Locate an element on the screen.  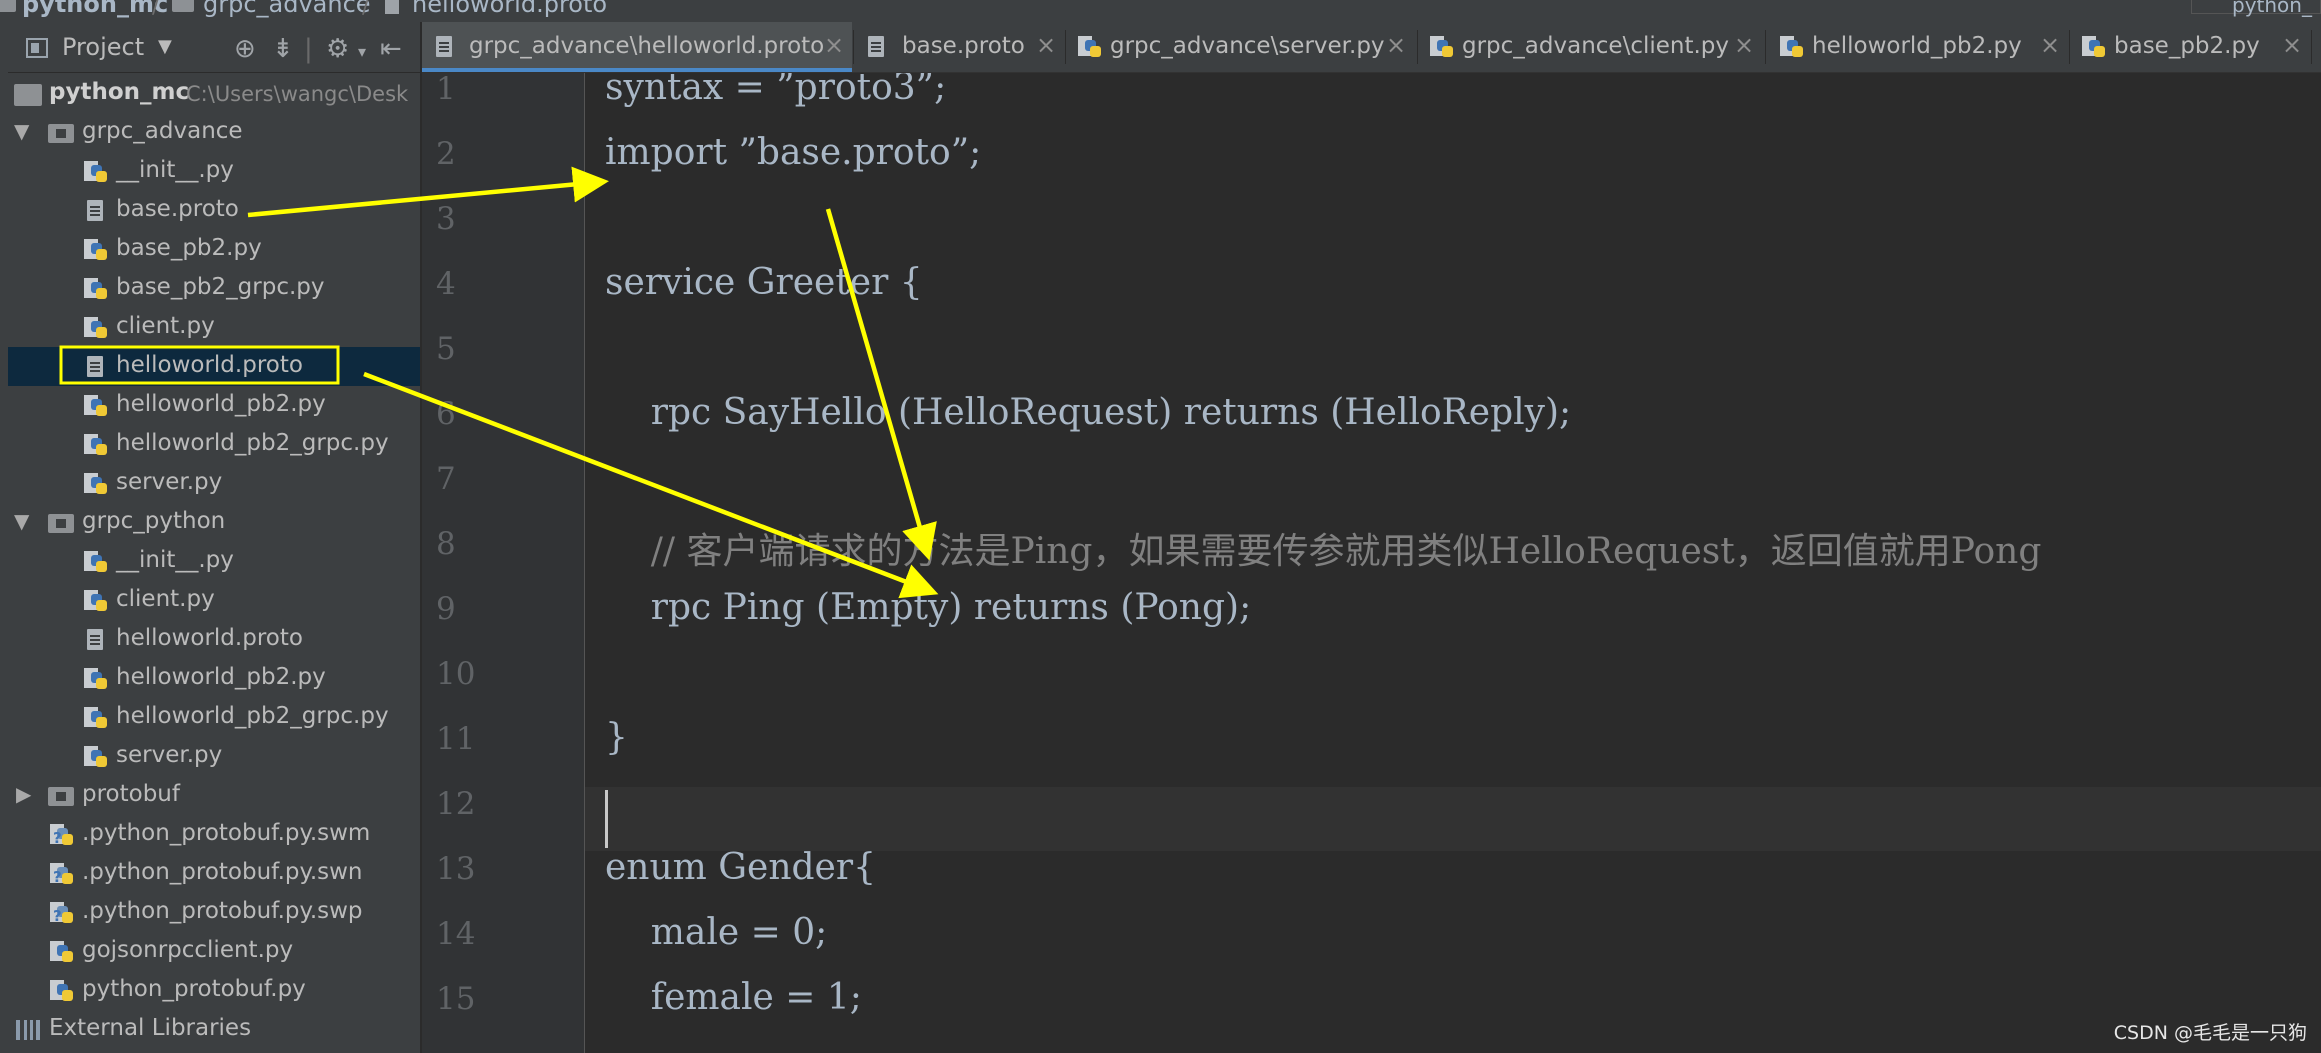
tree-row-folder: ▼ grpc_advance is located at coordinates (214, 132).